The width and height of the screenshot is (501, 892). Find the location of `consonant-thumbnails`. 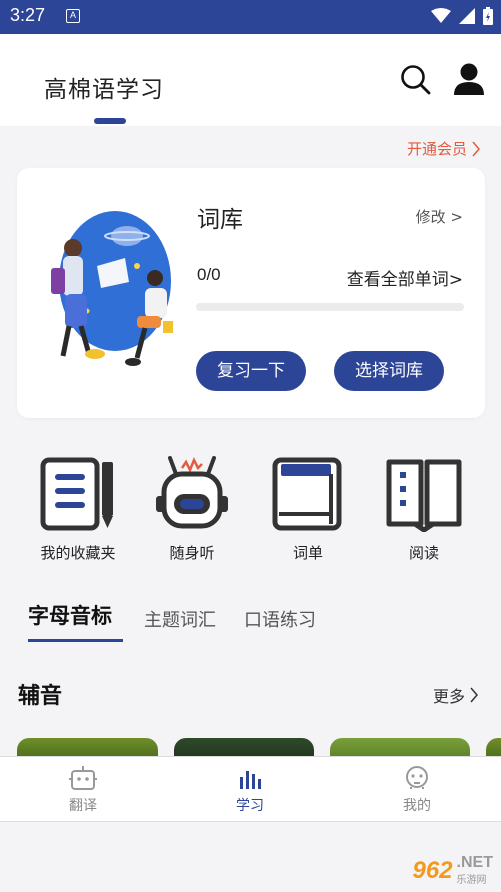

consonant-thumbnails is located at coordinates (250, 748).